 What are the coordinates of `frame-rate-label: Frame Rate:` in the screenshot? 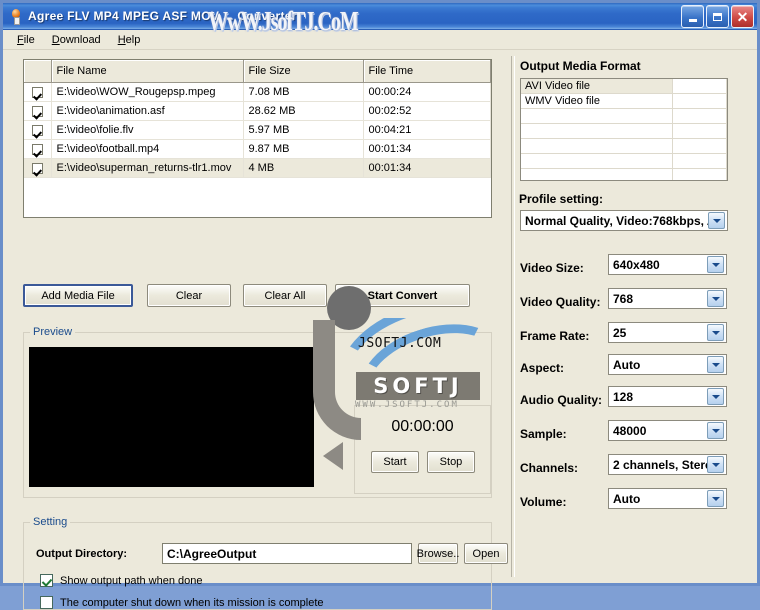 It's located at (555, 336).